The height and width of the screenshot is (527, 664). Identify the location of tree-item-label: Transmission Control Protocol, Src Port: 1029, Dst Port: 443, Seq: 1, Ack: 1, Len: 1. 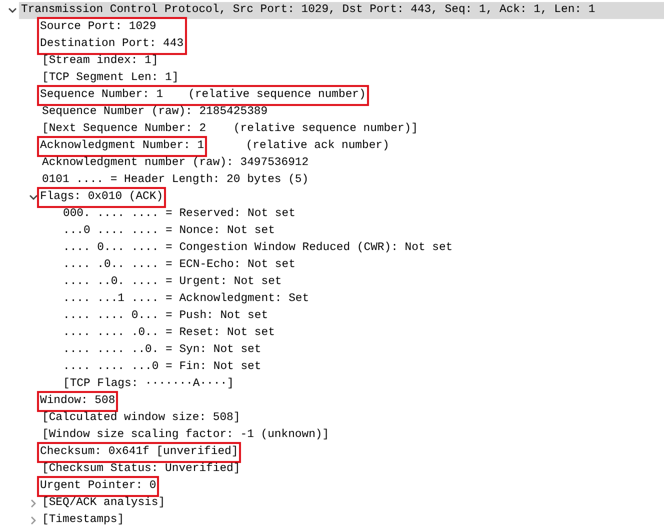
(341, 10).